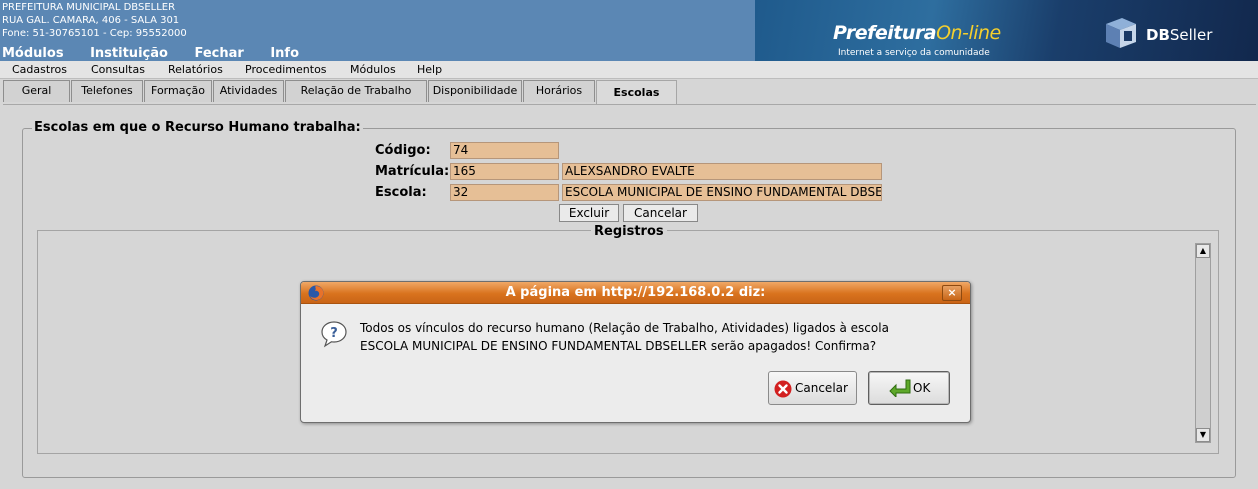 The image size is (1258, 489). Describe the element at coordinates (403, 150) in the screenshot. I see `codigo-label: Código:` at that location.